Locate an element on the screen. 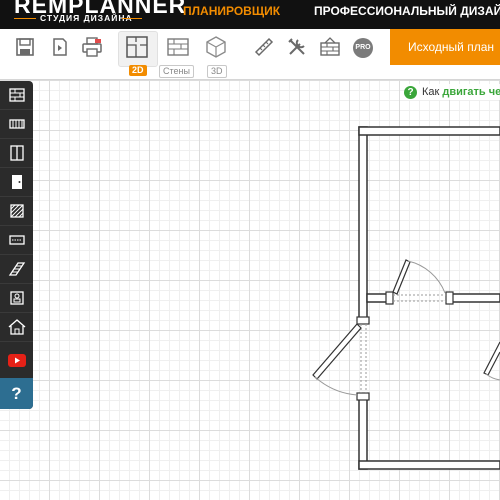 The width and height of the screenshot is (500, 500). radiator-icon is located at coordinates (16, 240).